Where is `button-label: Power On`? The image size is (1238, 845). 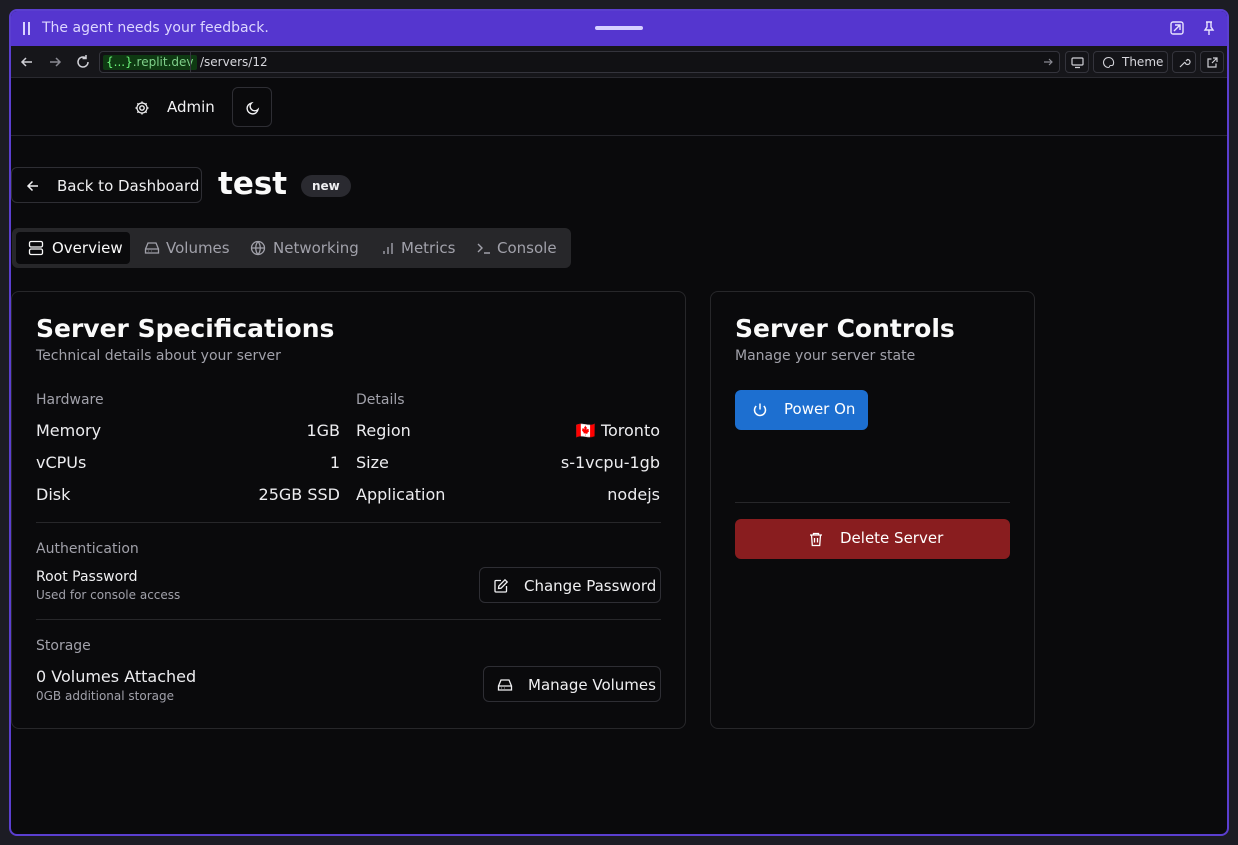
button-label: Power On is located at coordinates (820, 409).